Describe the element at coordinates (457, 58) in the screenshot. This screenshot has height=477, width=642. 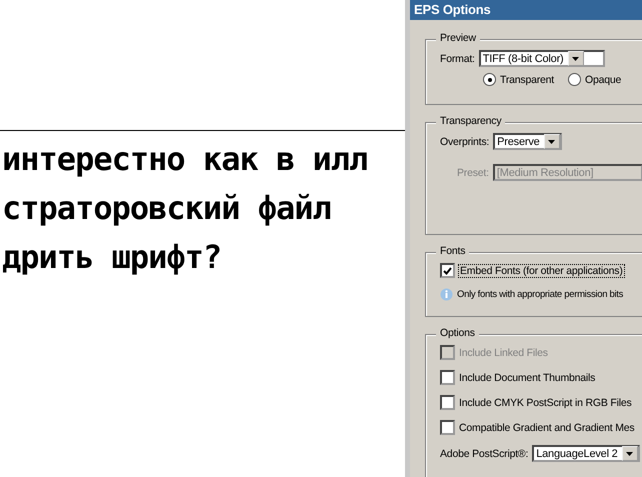
I see `field-label: Format:` at that location.